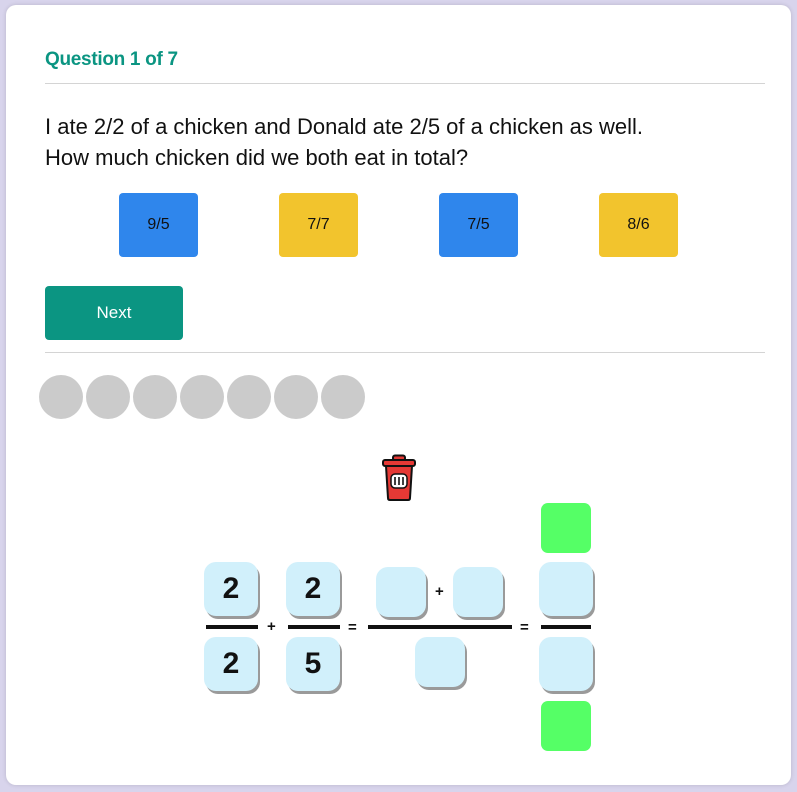 Image resolution: width=797 pixels, height=792 pixels. I want to click on fraction2-numerator-tile: 2, so click(313, 589).